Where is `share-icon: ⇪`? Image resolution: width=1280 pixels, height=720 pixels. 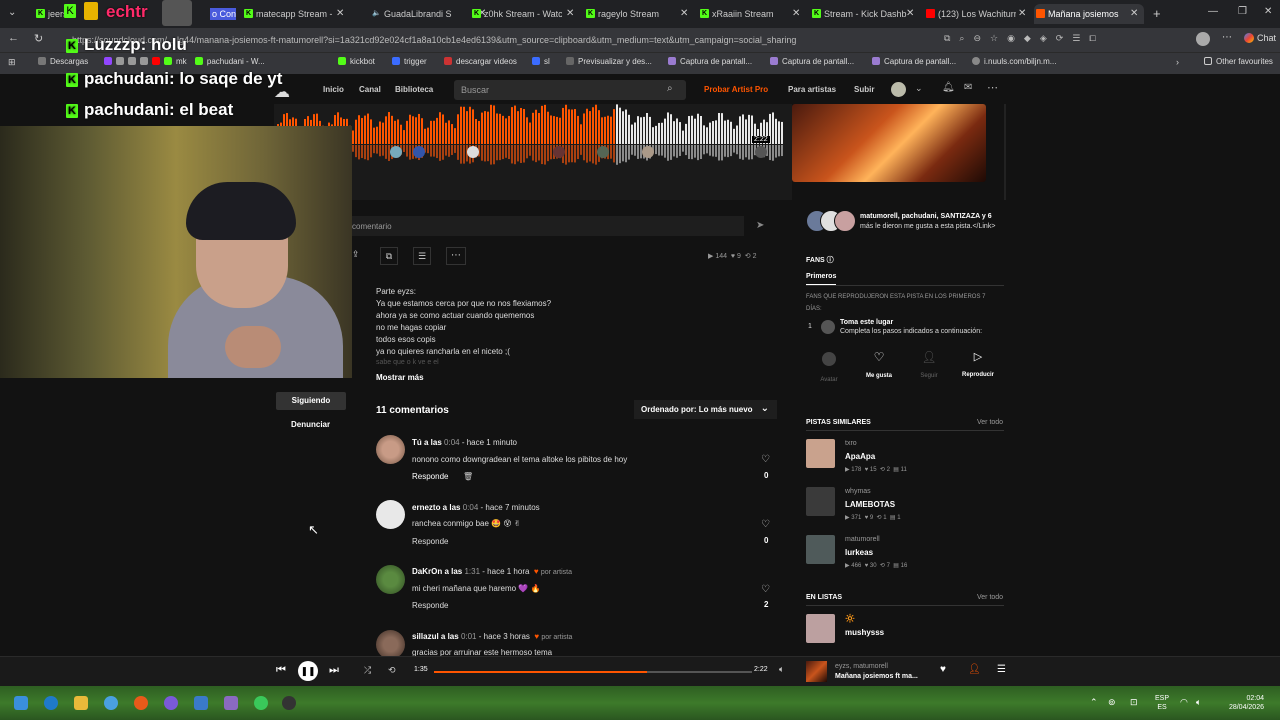 share-icon: ⇪ is located at coordinates (358, 256).